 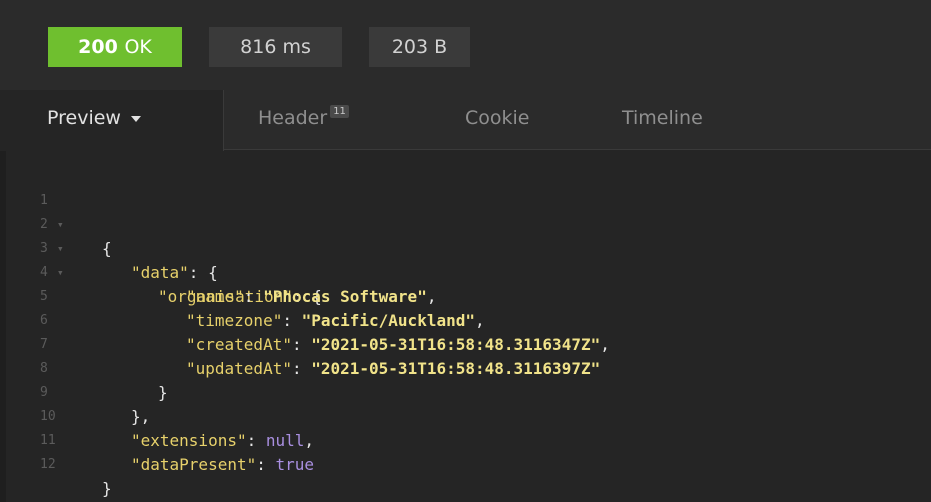 I want to click on line-number: 12, so click(x=48, y=464).